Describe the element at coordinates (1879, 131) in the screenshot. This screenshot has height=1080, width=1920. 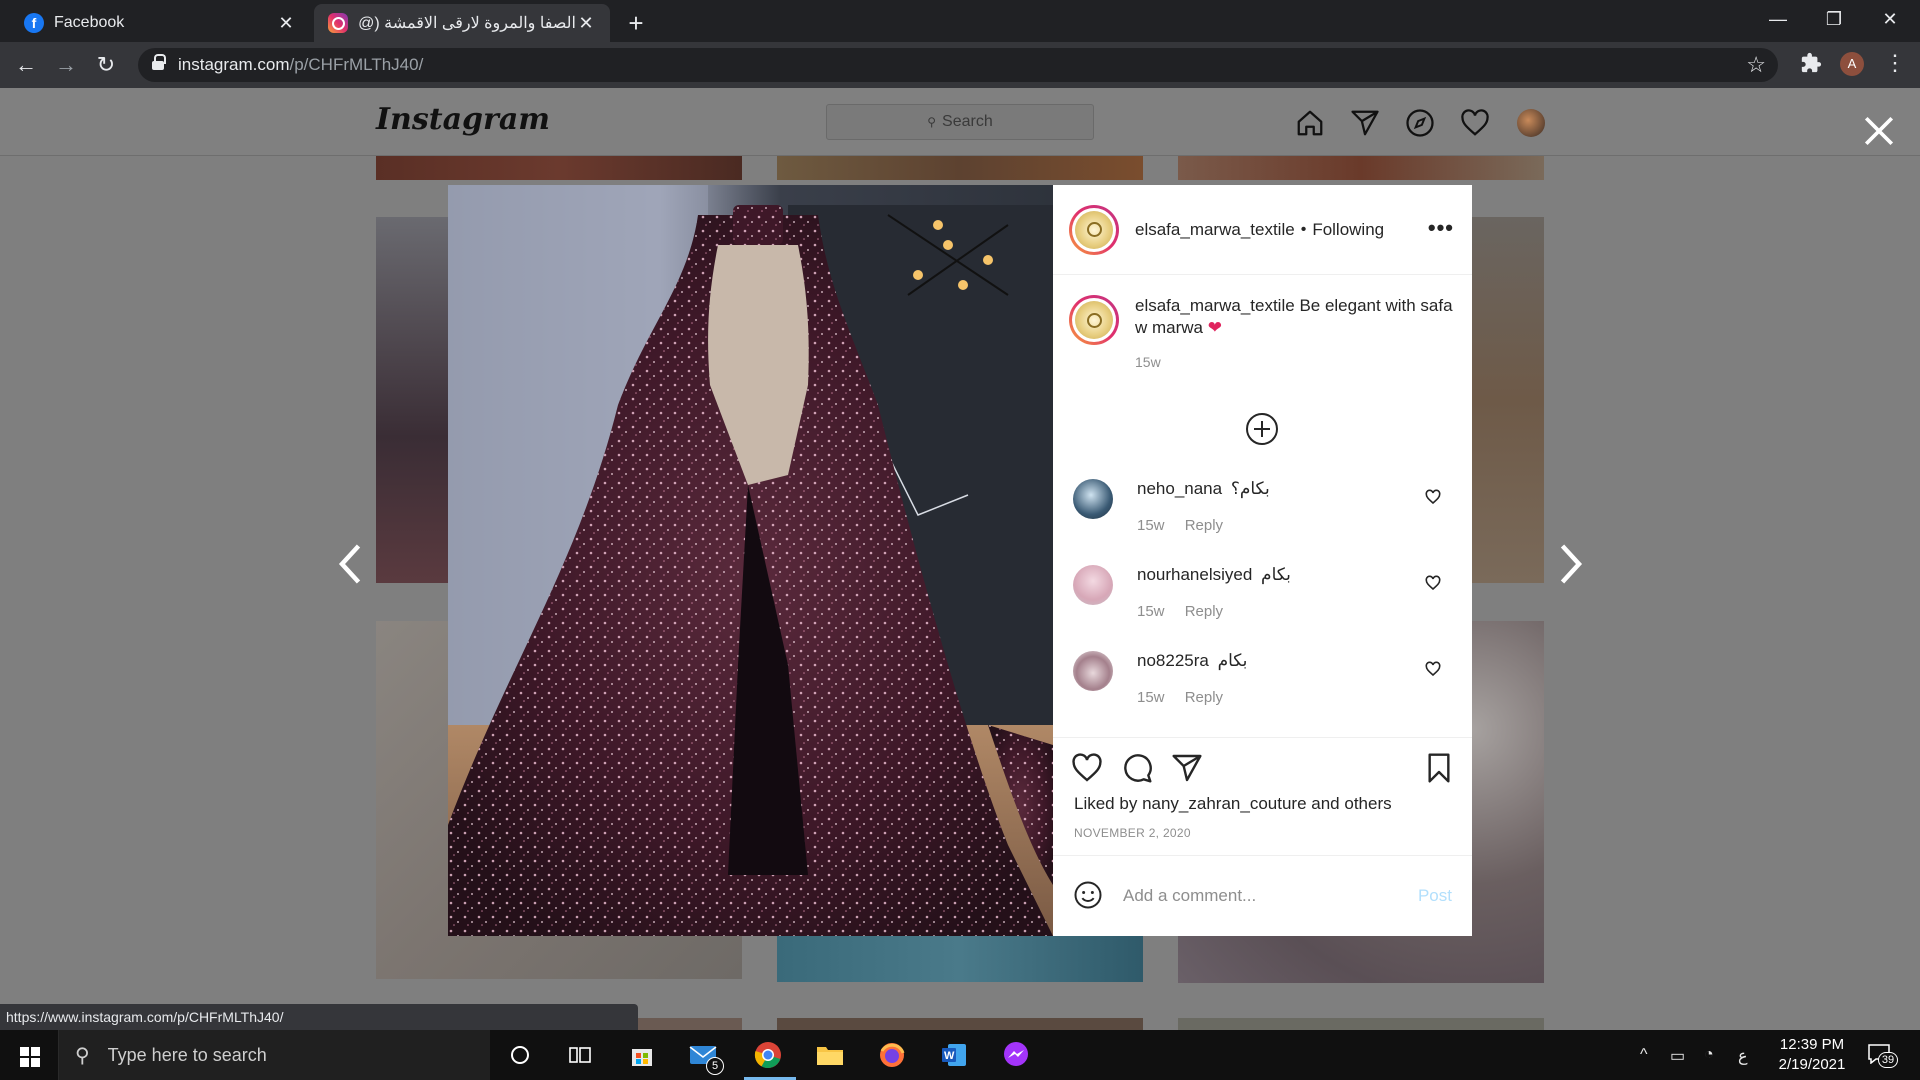
I see `close-modal-icon` at that location.